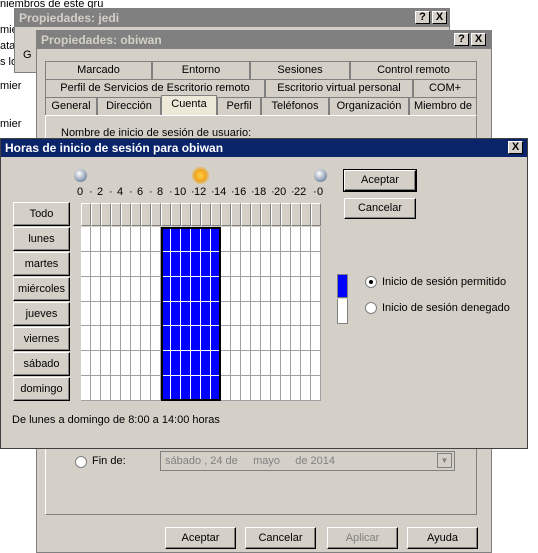  What do you see at coordinates (98, 70) in the screenshot?
I see `tab-marcado: Marcado` at bounding box center [98, 70].